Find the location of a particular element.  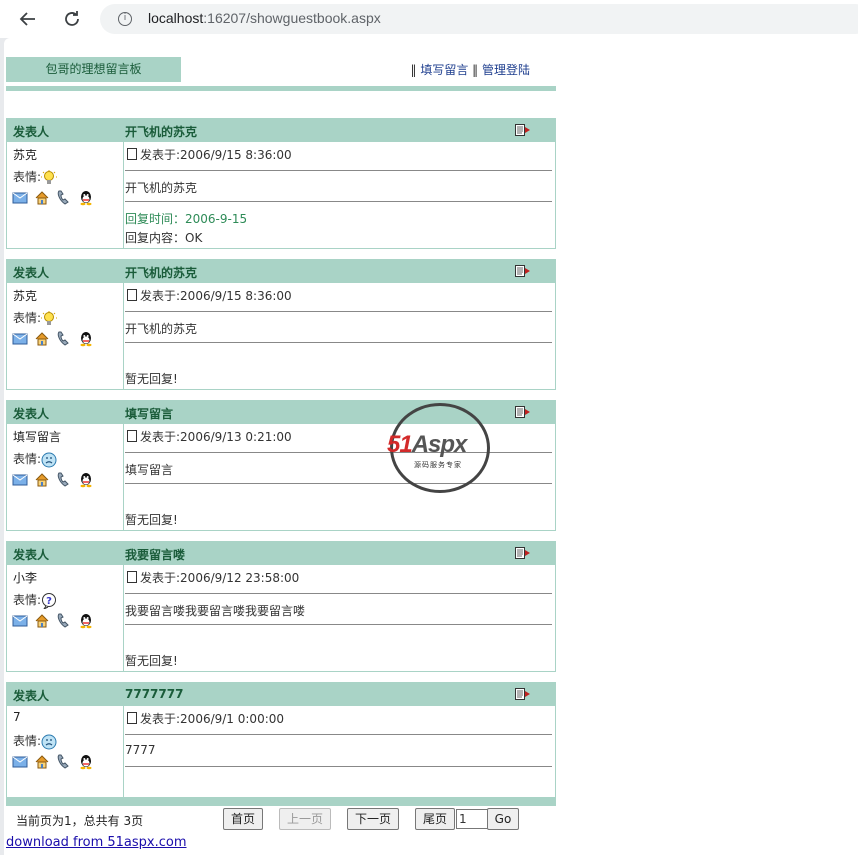

author-name: 小李 is located at coordinates (25, 578).